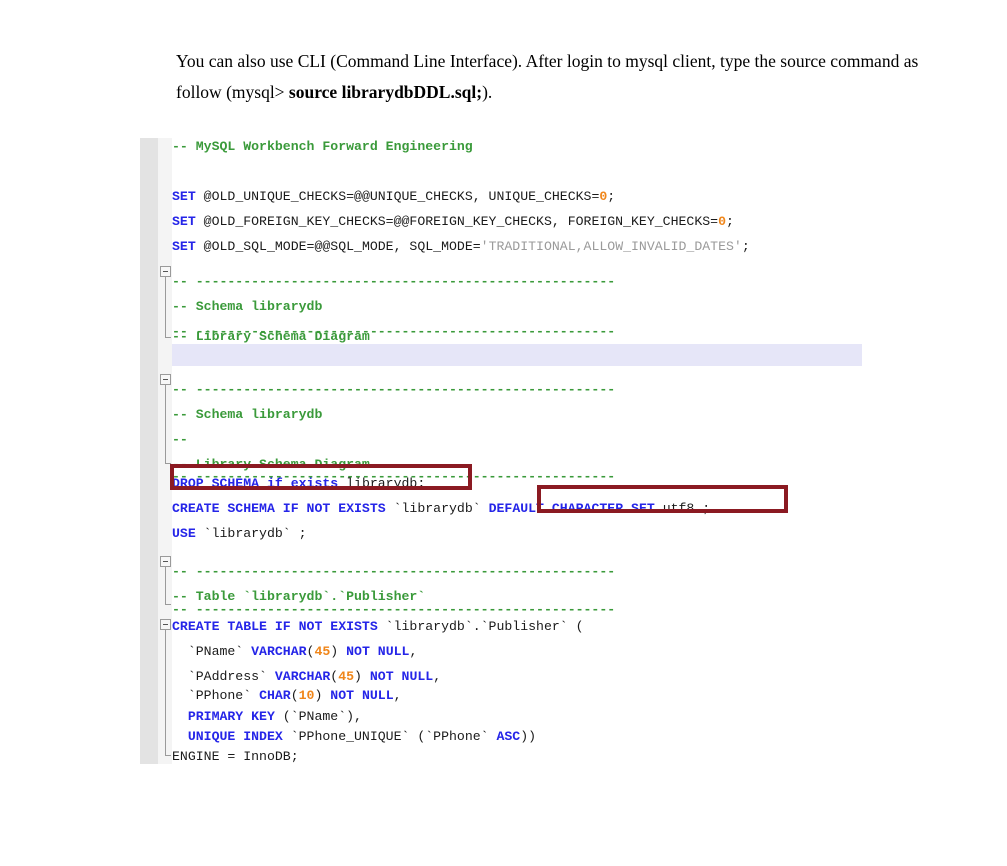  I want to click on code-line: --, so click(180, 439).